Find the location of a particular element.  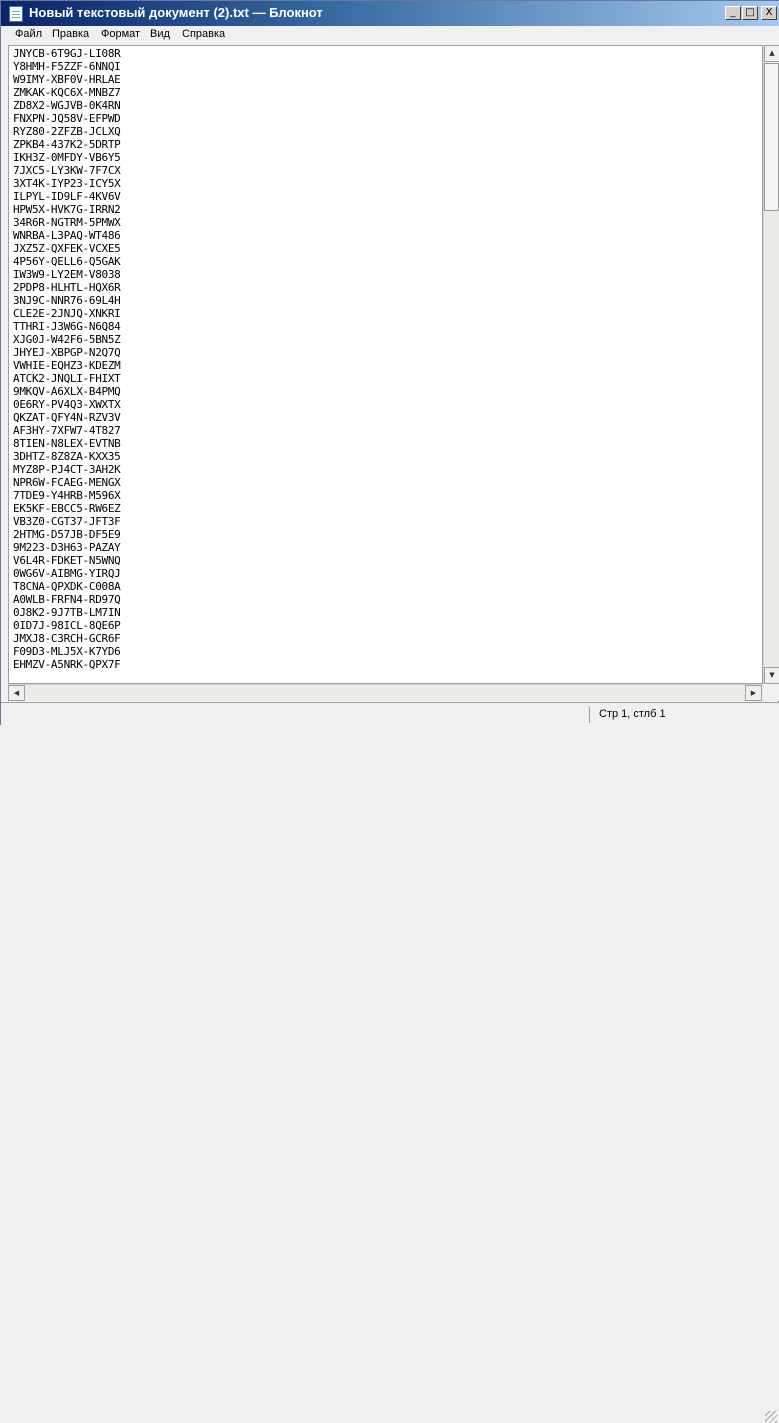

menu-format: Формат is located at coordinates (120, 34).